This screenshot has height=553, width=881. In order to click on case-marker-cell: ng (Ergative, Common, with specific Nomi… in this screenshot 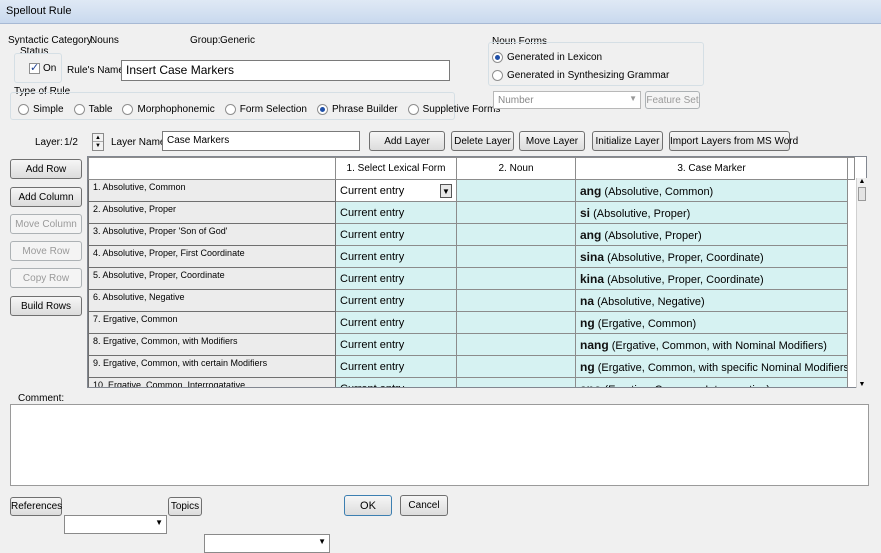, I will do `click(711, 366)`.